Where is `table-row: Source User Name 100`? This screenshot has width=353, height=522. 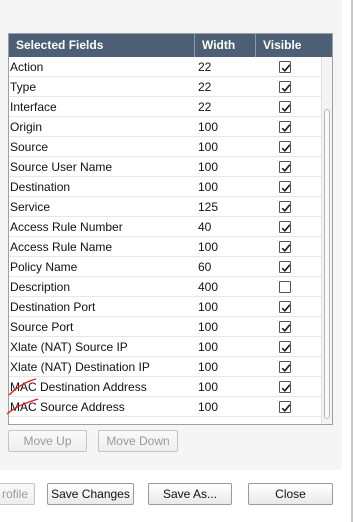 table-row: Source User Name 100 is located at coordinates (165, 167).